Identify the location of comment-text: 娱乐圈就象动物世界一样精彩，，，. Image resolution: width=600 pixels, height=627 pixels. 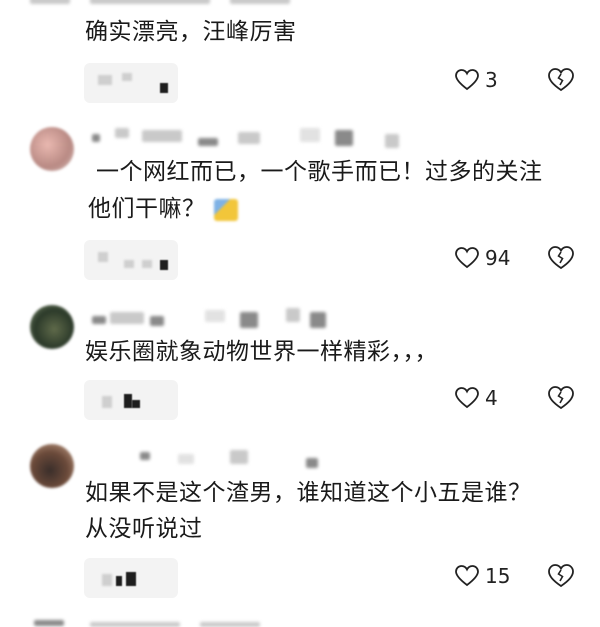
(261, 352).